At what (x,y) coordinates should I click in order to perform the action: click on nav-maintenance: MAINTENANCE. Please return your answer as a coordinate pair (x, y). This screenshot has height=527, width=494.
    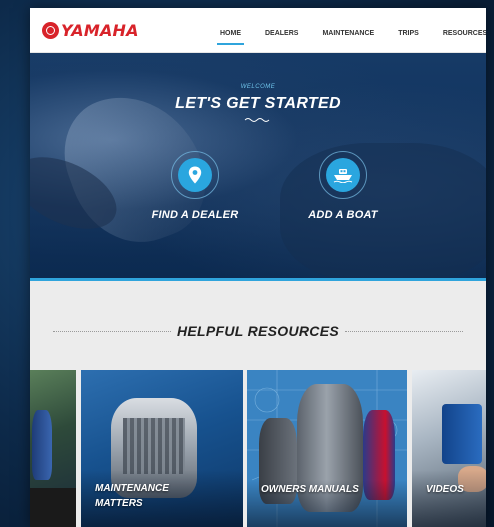
    Looking at the image, I should click on (348, 36).